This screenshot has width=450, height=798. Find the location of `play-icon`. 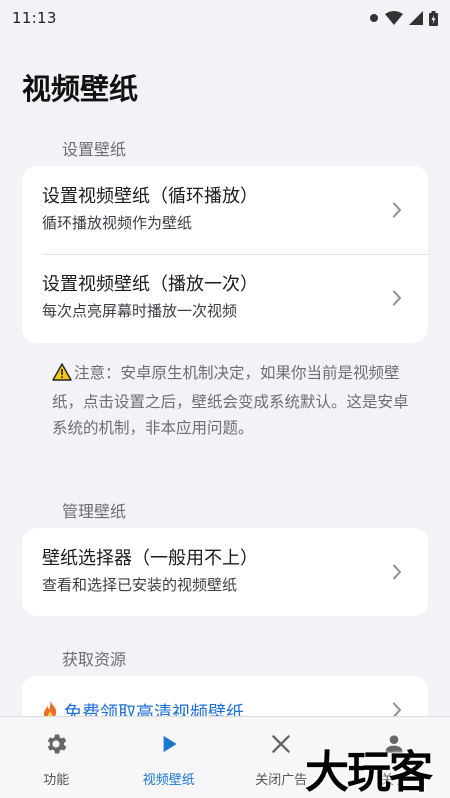

play-icon is located at coordinates (169, 746).